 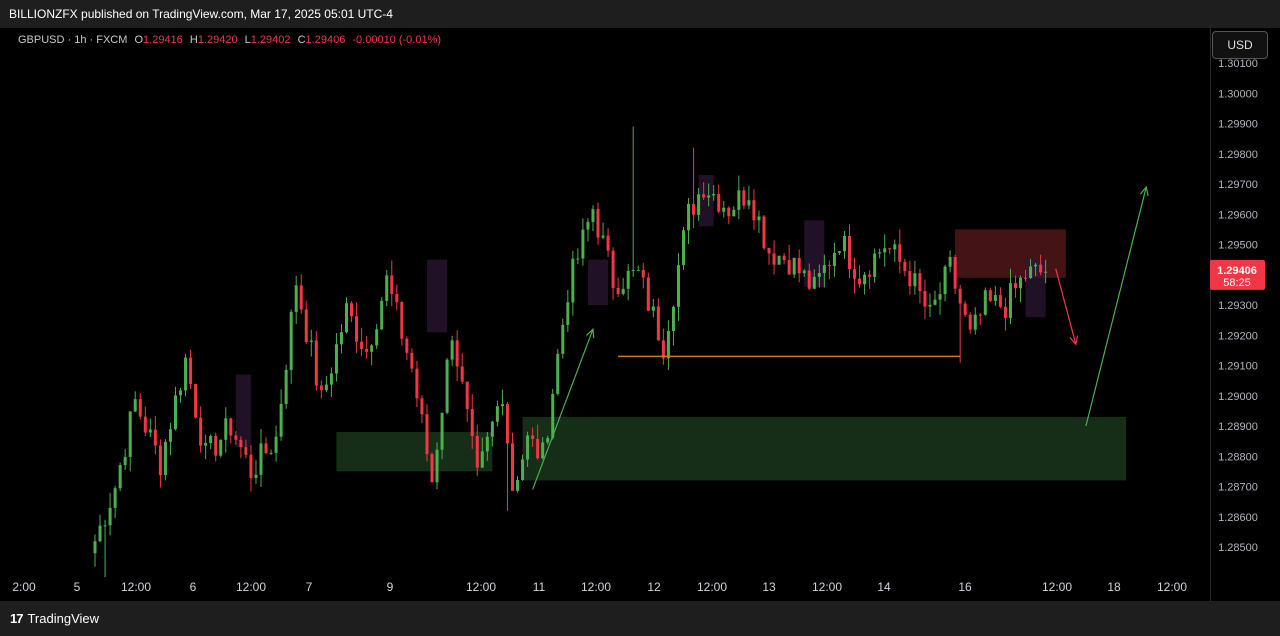 I want to click on price-tick-label: 1.28900, so click(x=1238, y=427).